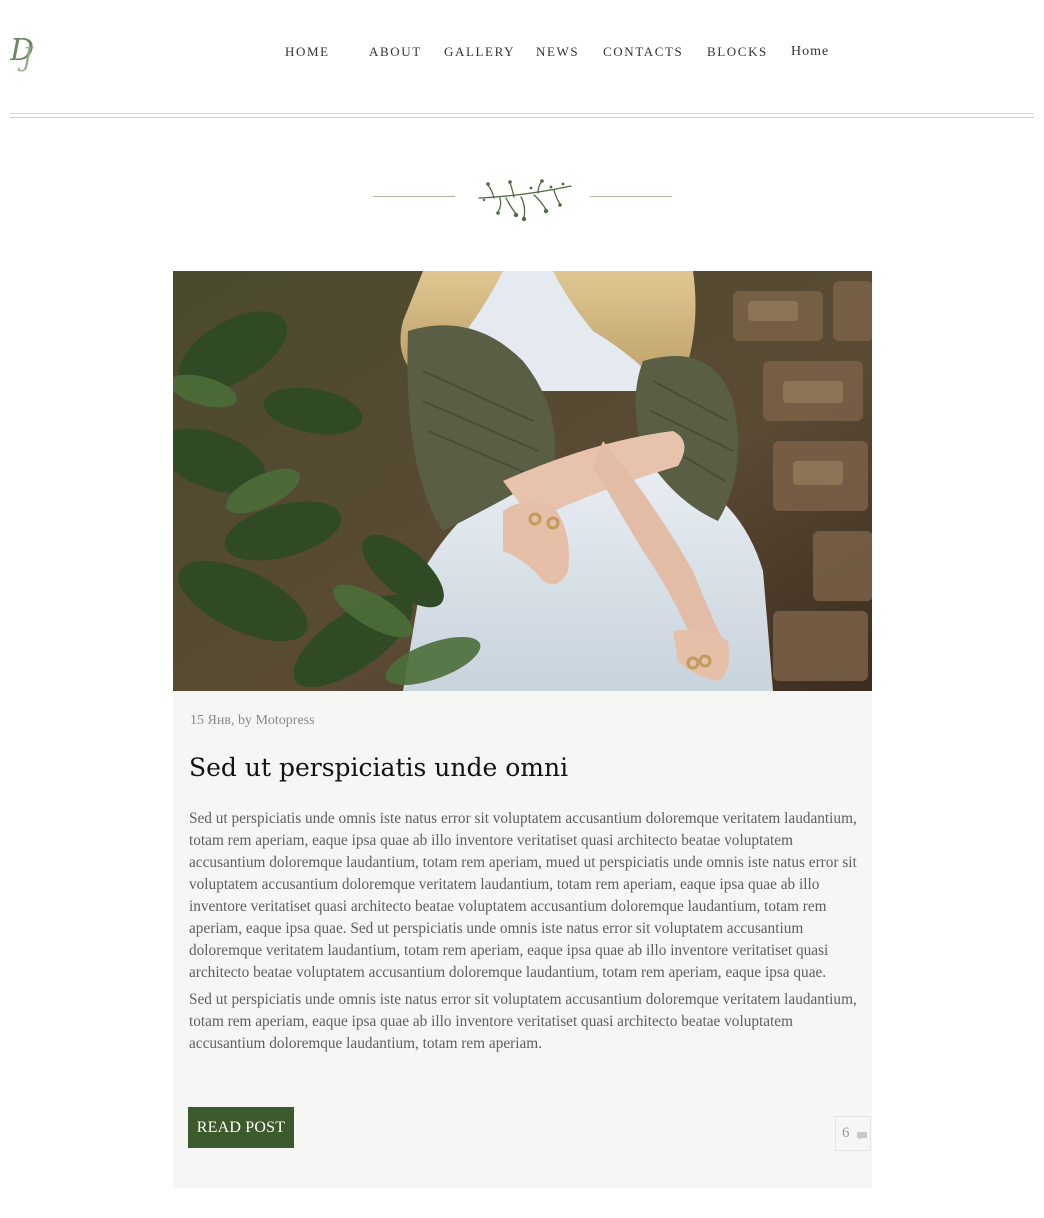 The width and height of the screenshot is (1044, 1218). I want to click on nav-item-gallery: GALLERY, so click(479, 52).